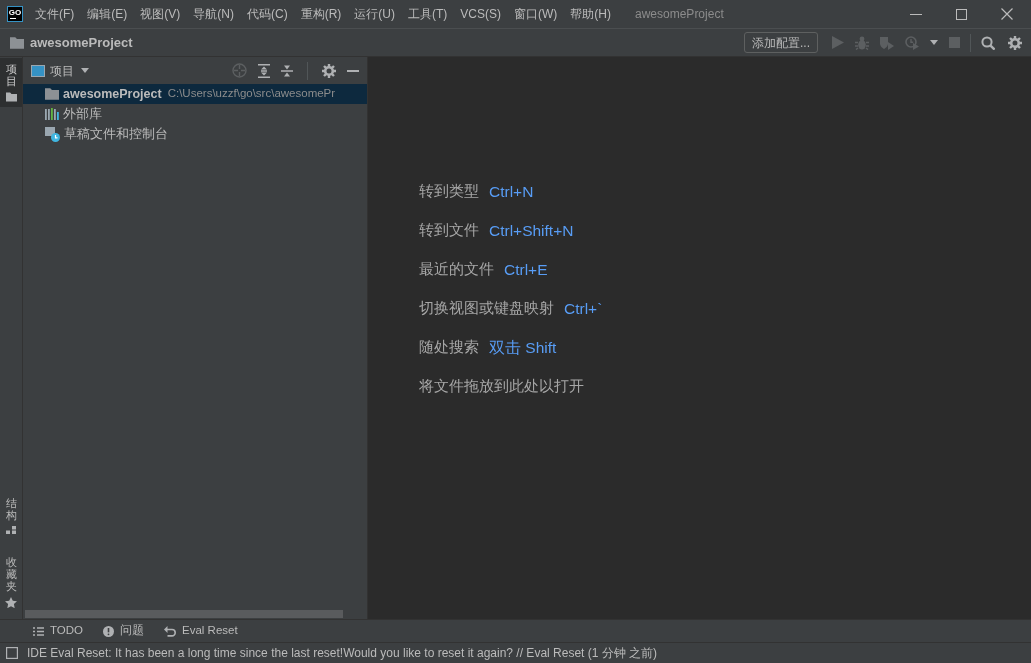  I want to click on exclamation-circle-icon, so click(108, 631).